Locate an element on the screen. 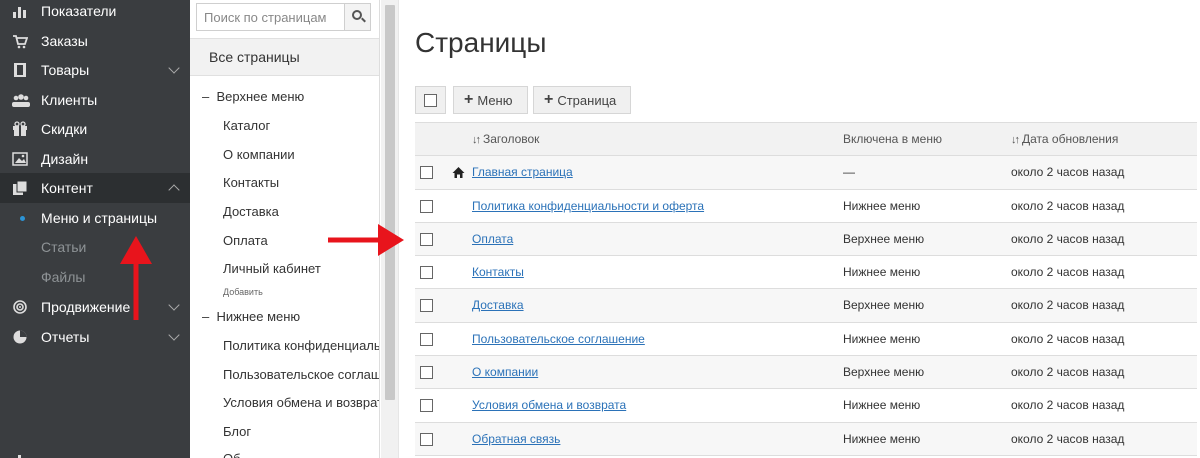  page-title-link: О компании is located at coordinates (505, 372).